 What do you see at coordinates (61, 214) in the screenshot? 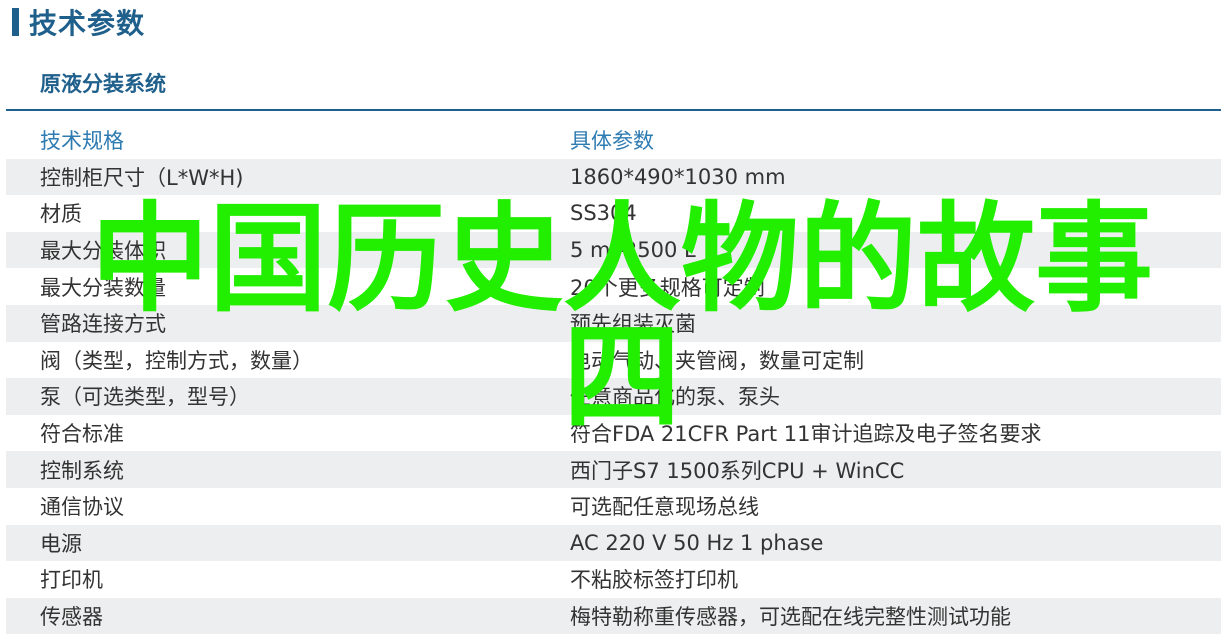
I see `spec-name: 材质` at bounding box center [61, 214].